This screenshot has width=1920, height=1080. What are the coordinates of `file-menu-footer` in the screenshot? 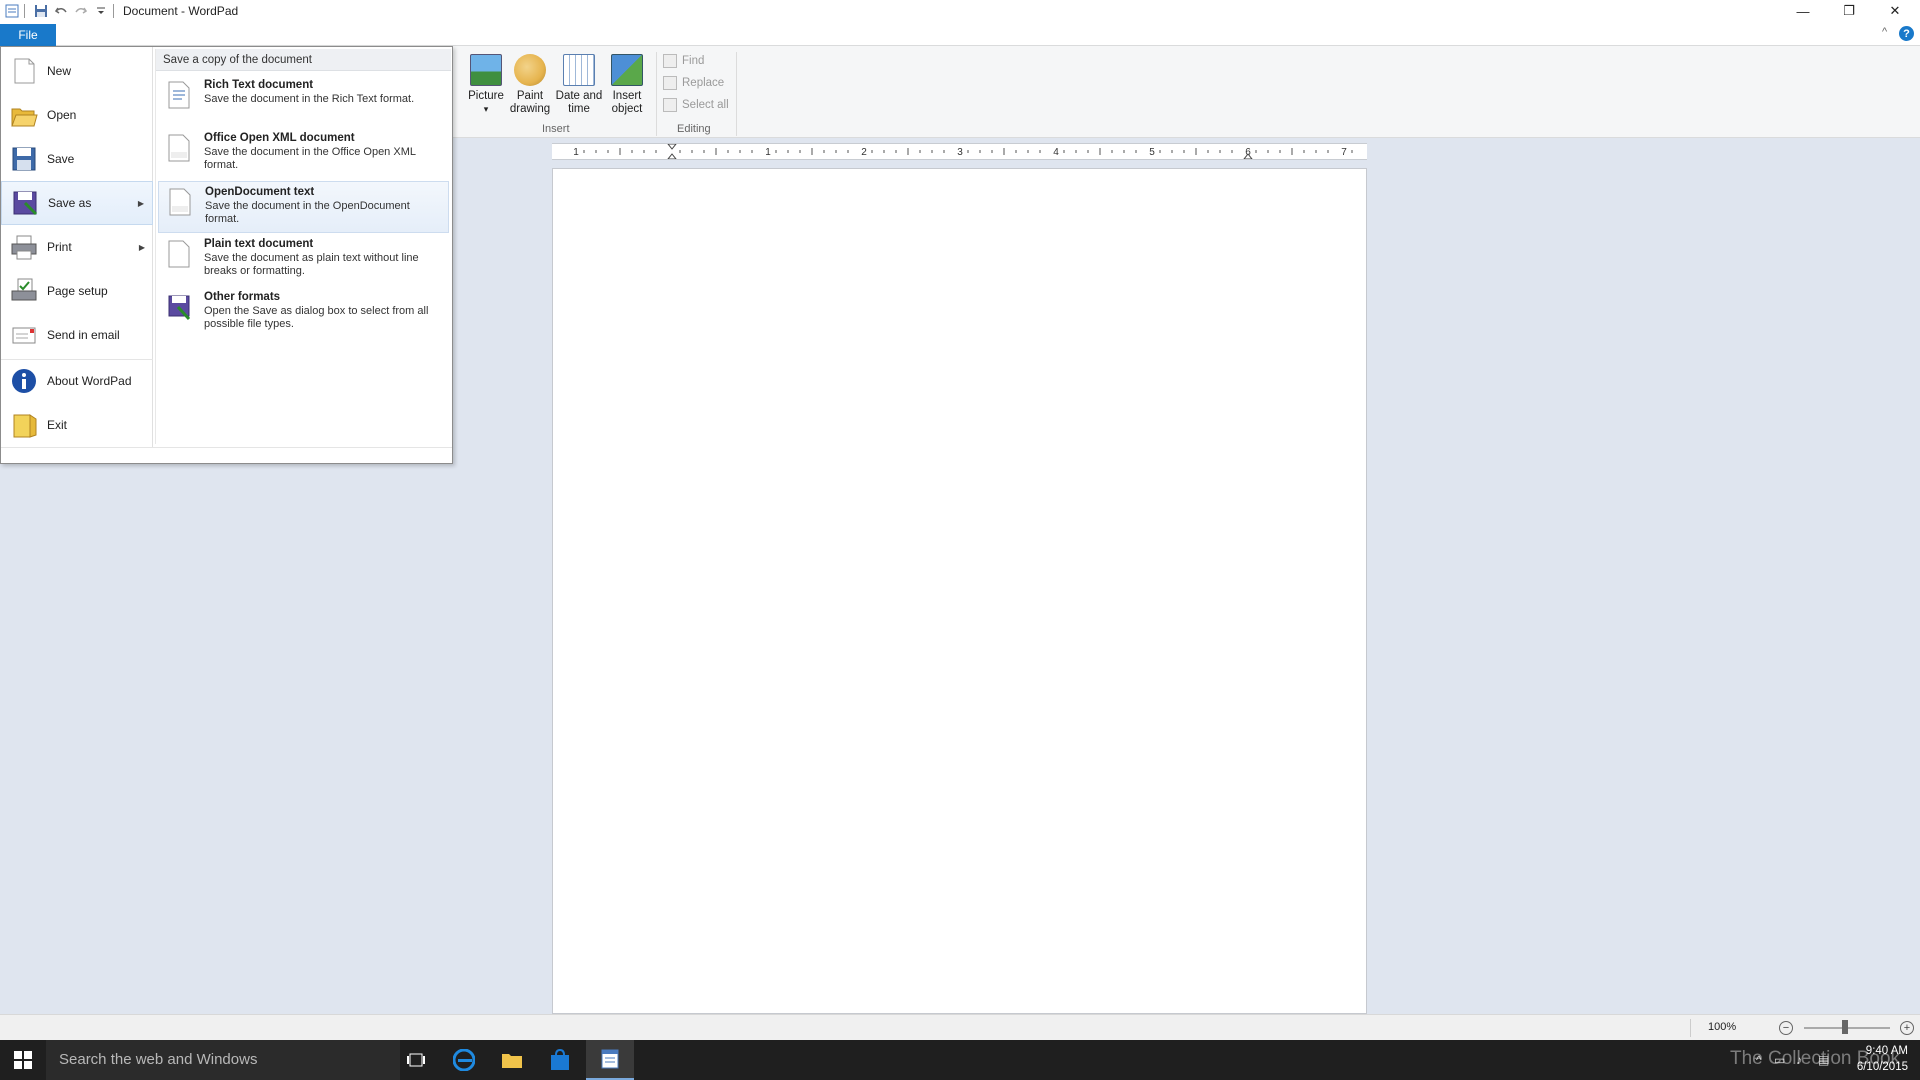 It's located at (226, 455).